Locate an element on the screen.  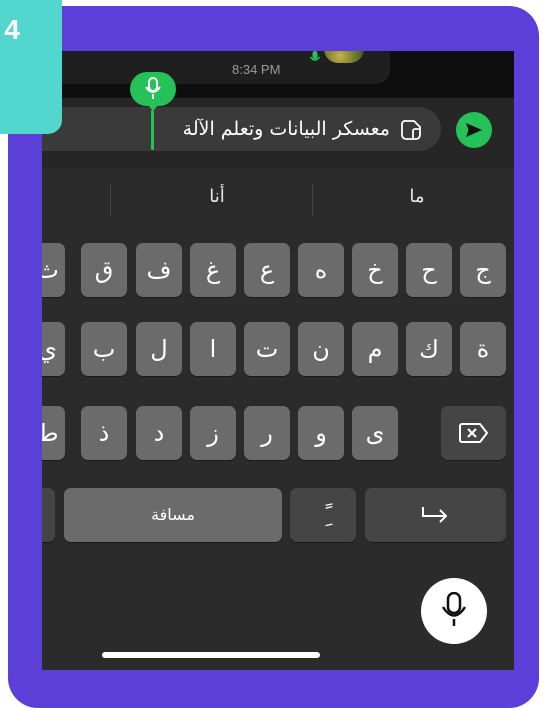
dictation-mic-button is located at coordinates (454, 611).